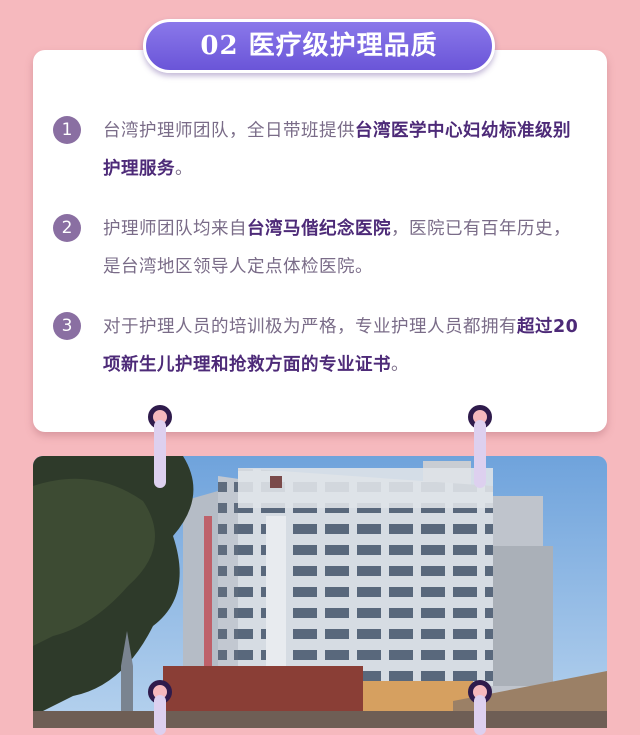 This screenshot has width=640, height=735. I want to click on item-text-part: 护理师团队均来自, so click(175, 229).